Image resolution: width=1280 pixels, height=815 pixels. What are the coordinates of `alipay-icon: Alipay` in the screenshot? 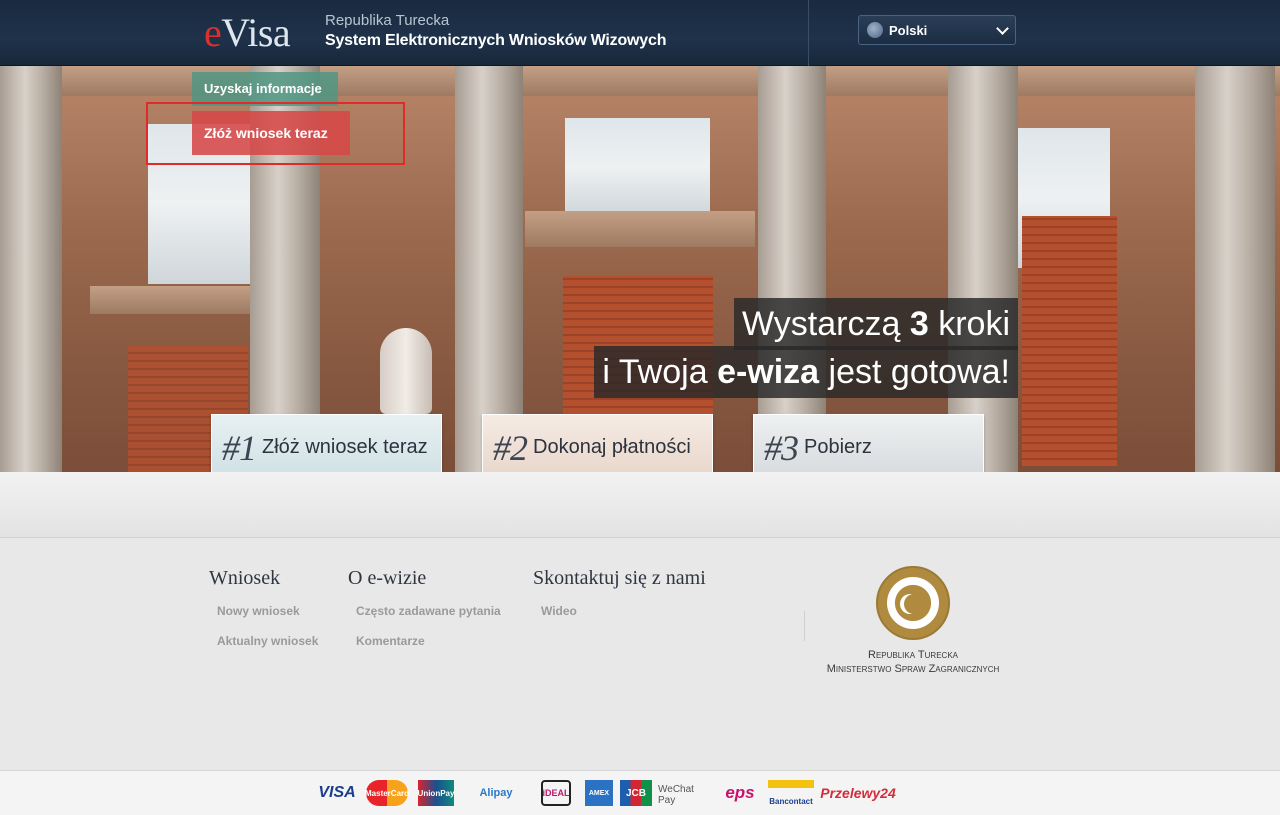 It's located at (496, 793).